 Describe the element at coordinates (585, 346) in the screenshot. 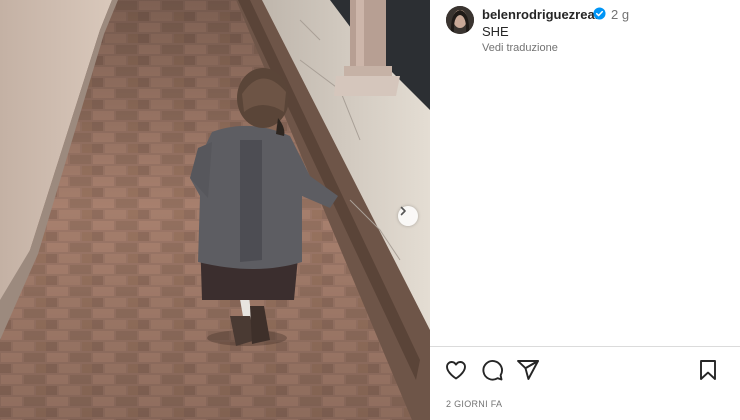

I see `actions-divider` at that location.